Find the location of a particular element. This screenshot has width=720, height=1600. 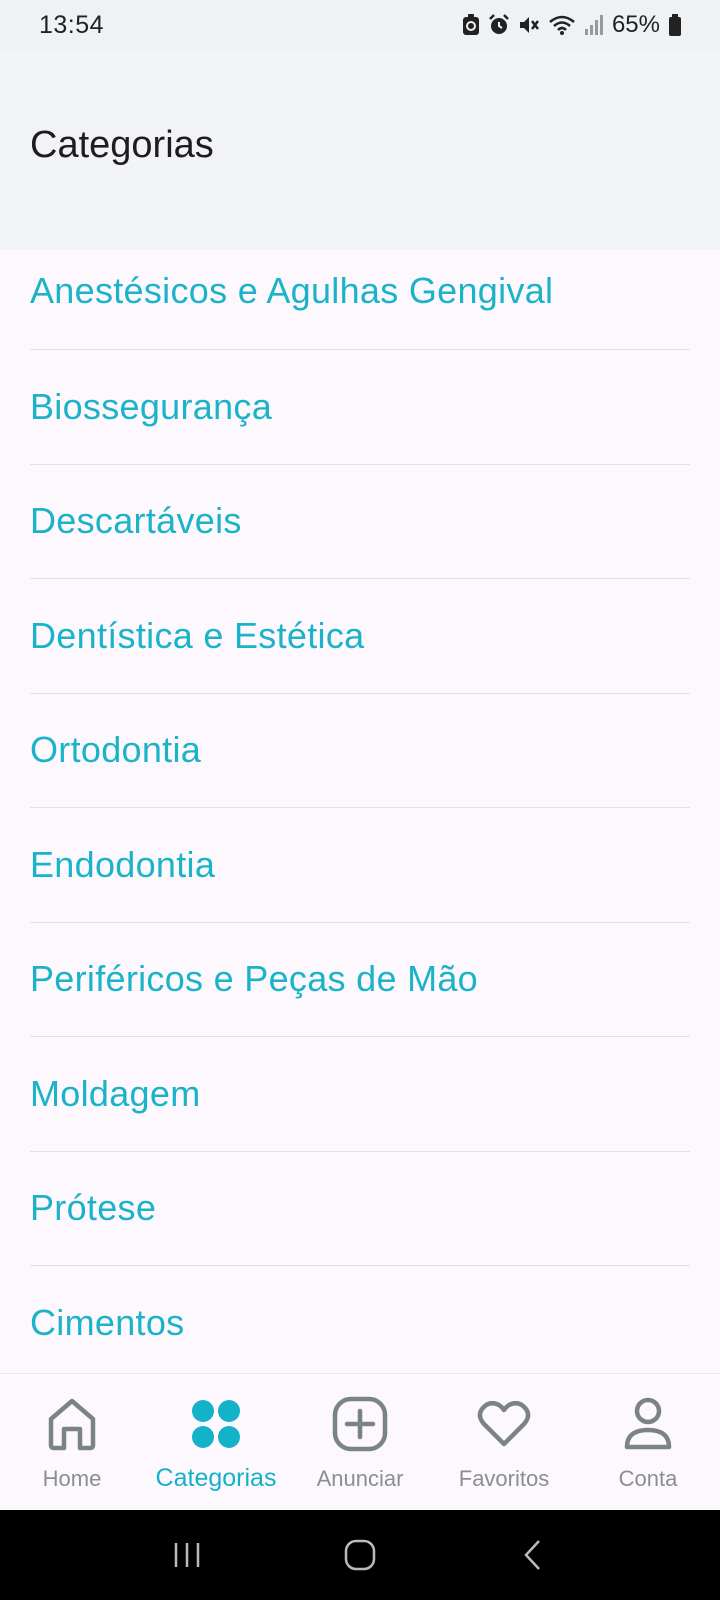

status-time: 13:54 is located at coordinates (72, 24).